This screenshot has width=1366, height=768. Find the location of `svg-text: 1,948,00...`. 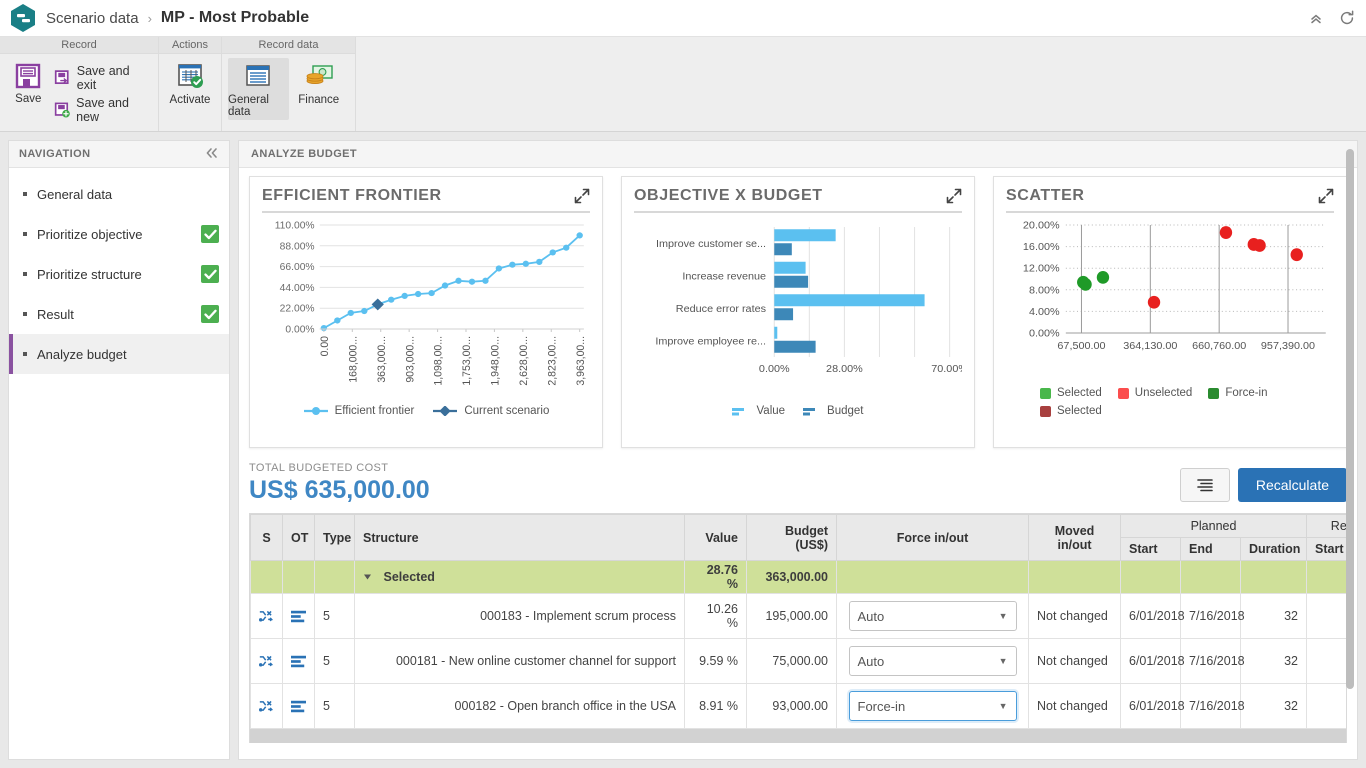

svg-text: 1,948,00... is located at coordinates (495, 361).